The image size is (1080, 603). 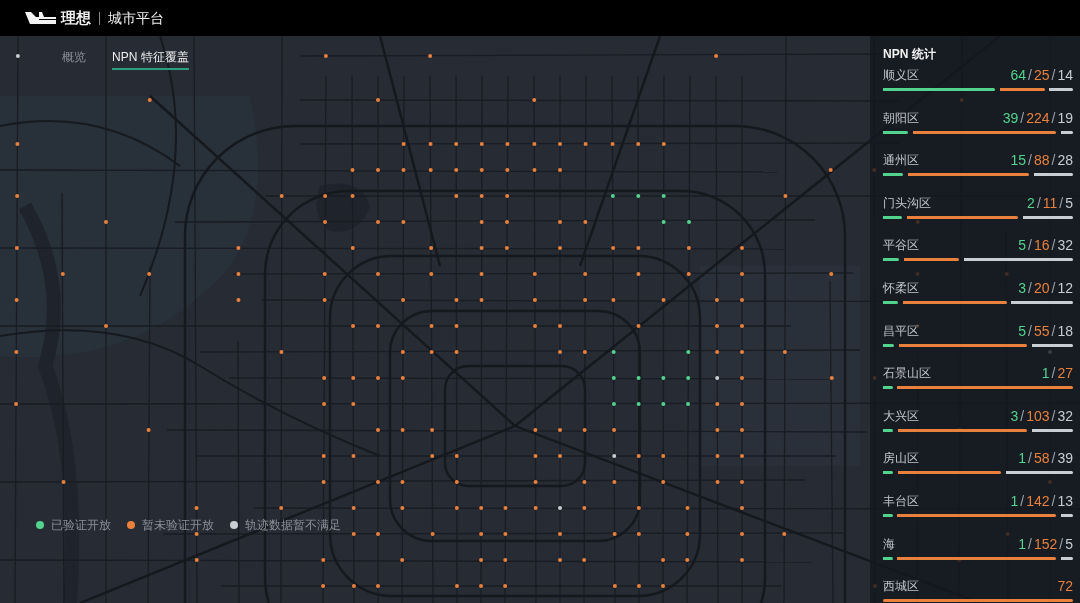 What do you see at coordinates (293, 525) in the screenshot?
I see `legend-label: 轨迹数据暂不满足` at bounding box center [293, 525].